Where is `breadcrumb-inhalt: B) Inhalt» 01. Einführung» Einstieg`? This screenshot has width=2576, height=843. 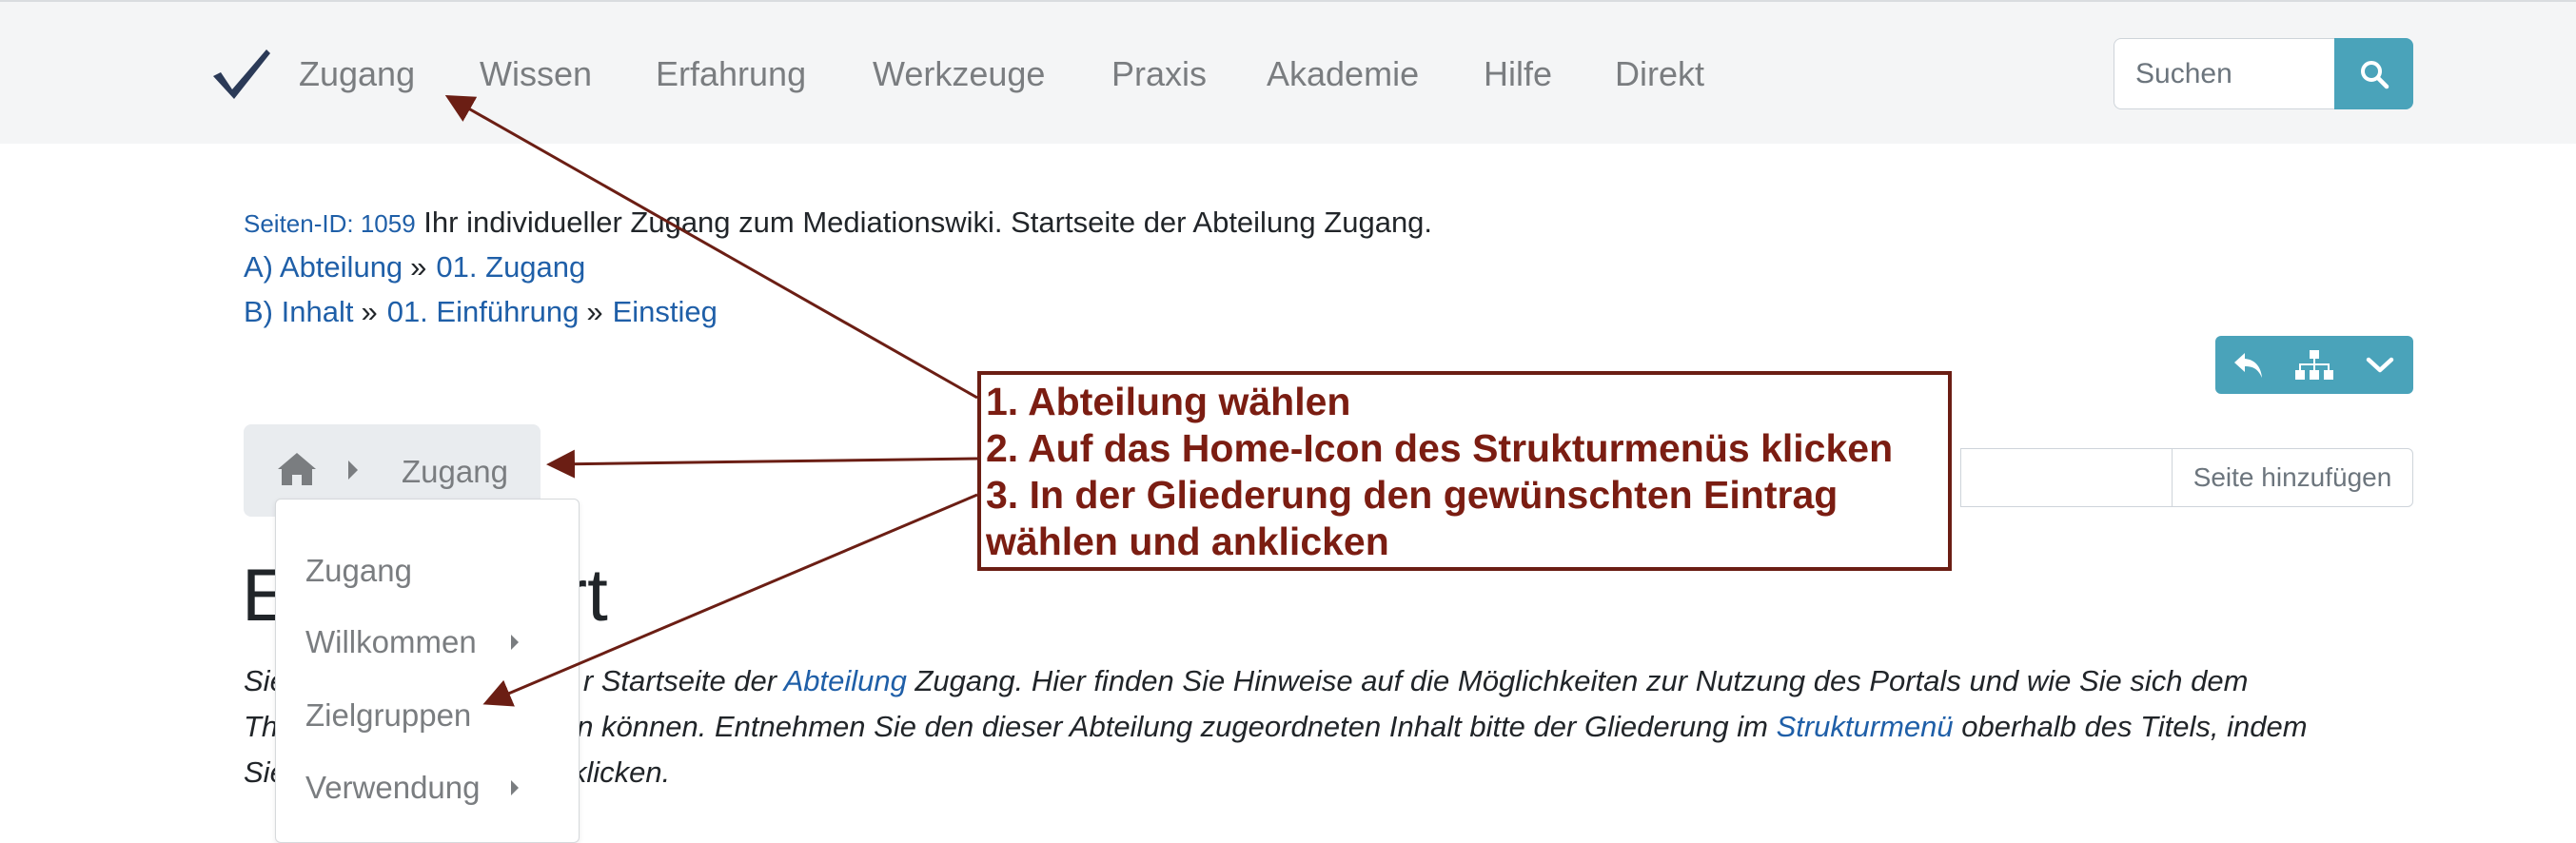 breadcrumb-inhalt: B) Inhalt» 01. Einführung» Einstieg is located at coordinates (481, 312).